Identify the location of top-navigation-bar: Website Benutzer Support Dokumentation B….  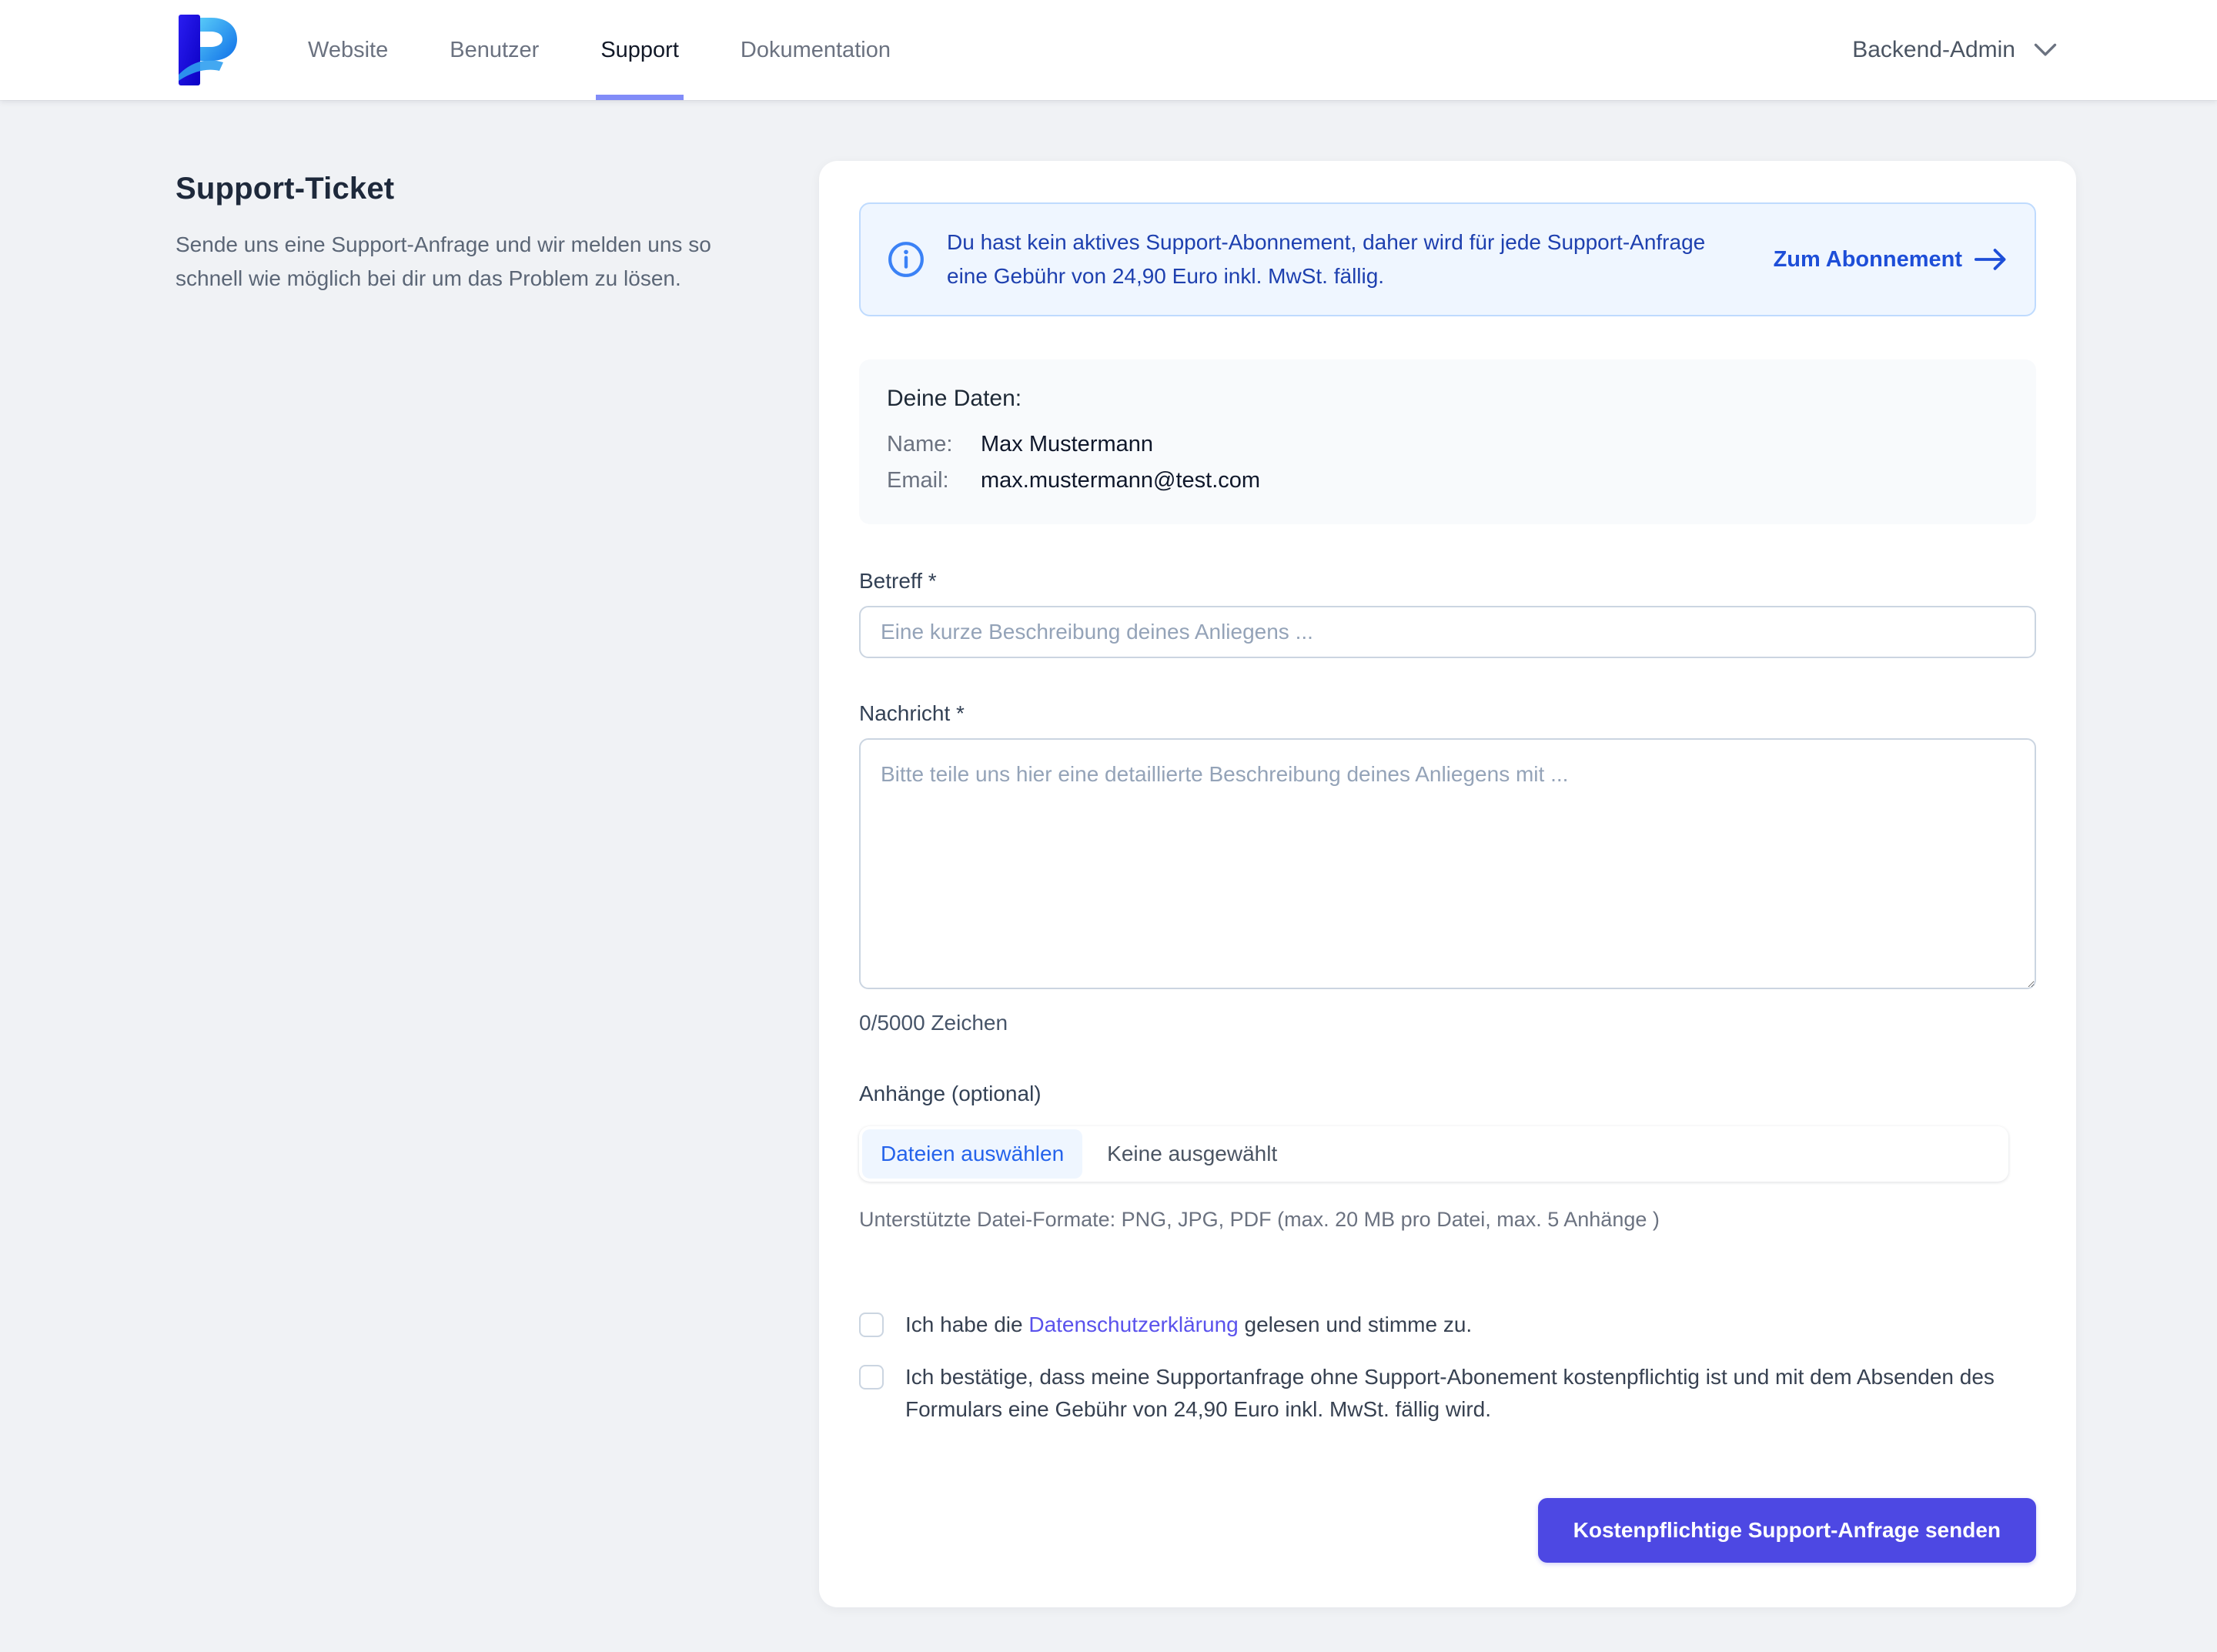
(1108, 50).